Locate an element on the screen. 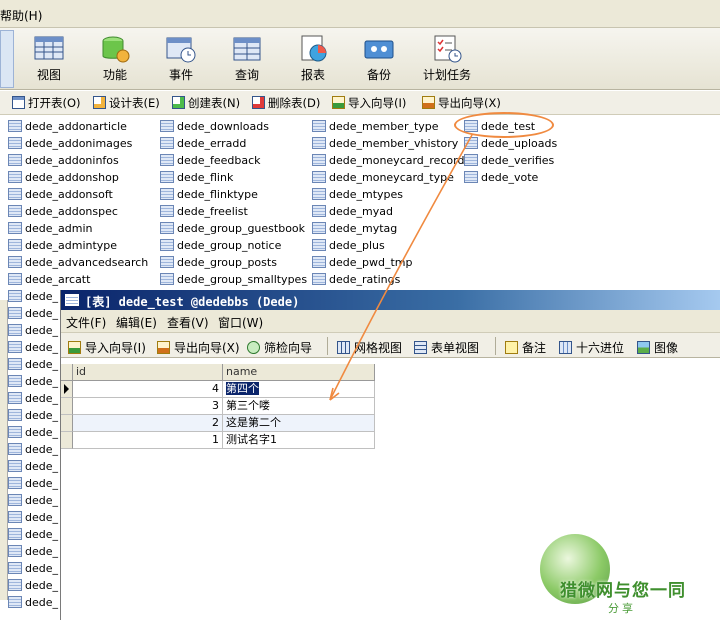 This screenshot has width=720, height=620. table-list-item: dede_admintype is located at coordinates (62, 247).